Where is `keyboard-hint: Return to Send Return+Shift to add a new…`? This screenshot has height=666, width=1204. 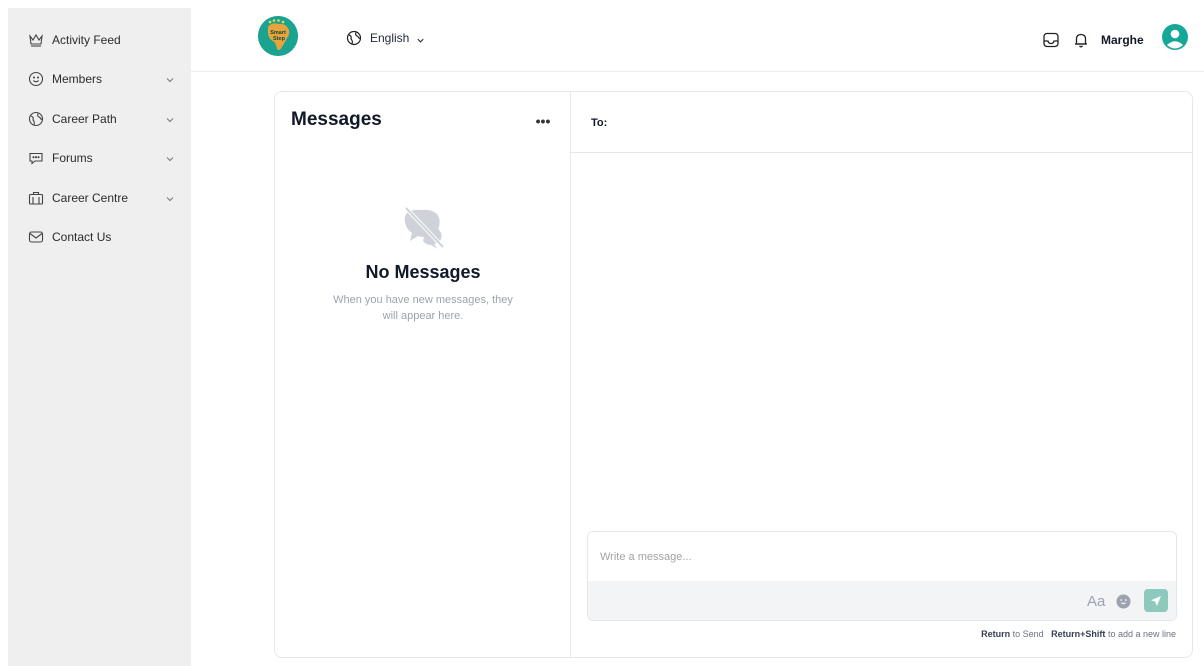
keyboard-hint: Return to Send Return+Shift to add a new… is located at coordinates (1078, 634).